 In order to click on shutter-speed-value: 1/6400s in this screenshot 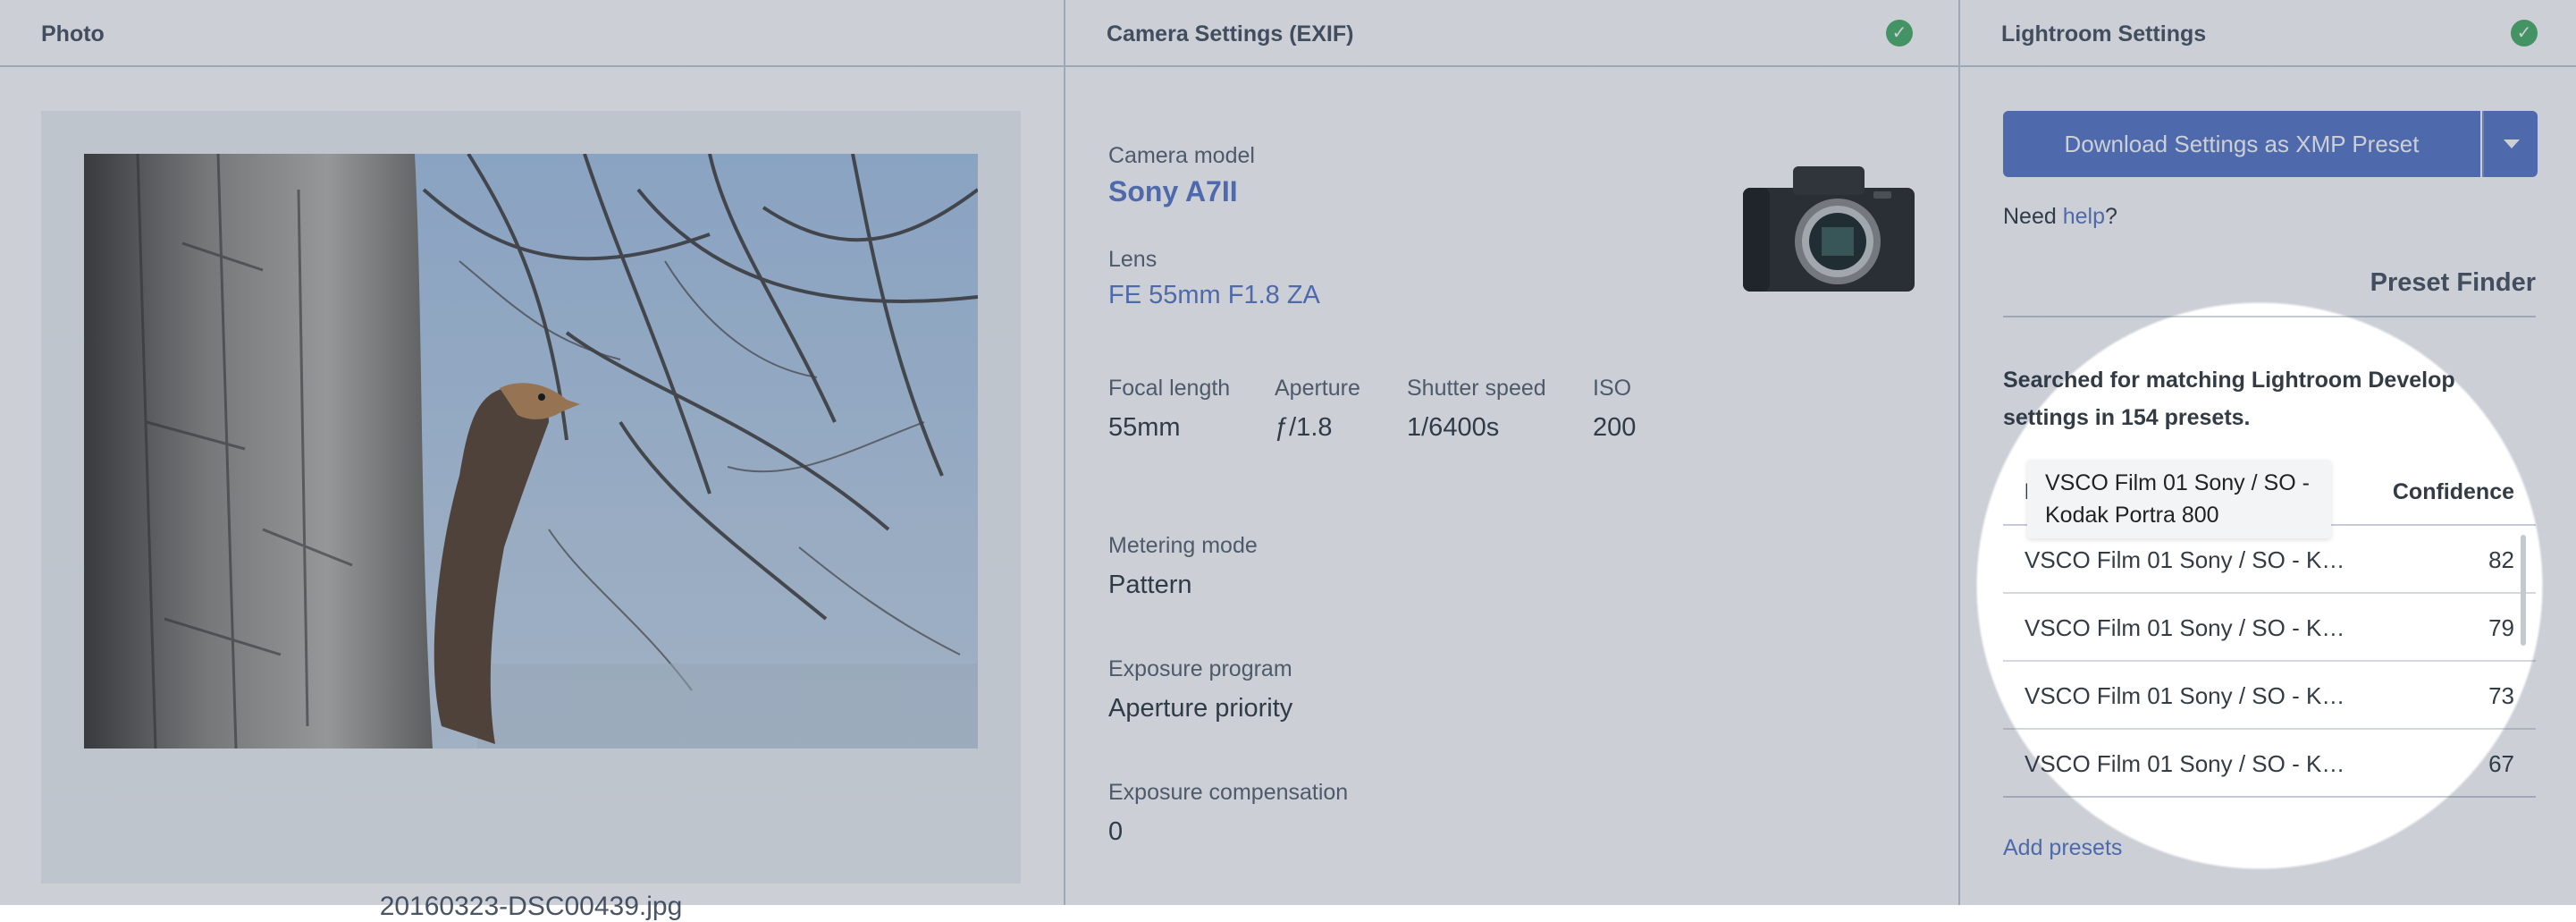, I will do `click(1454, 427)`.